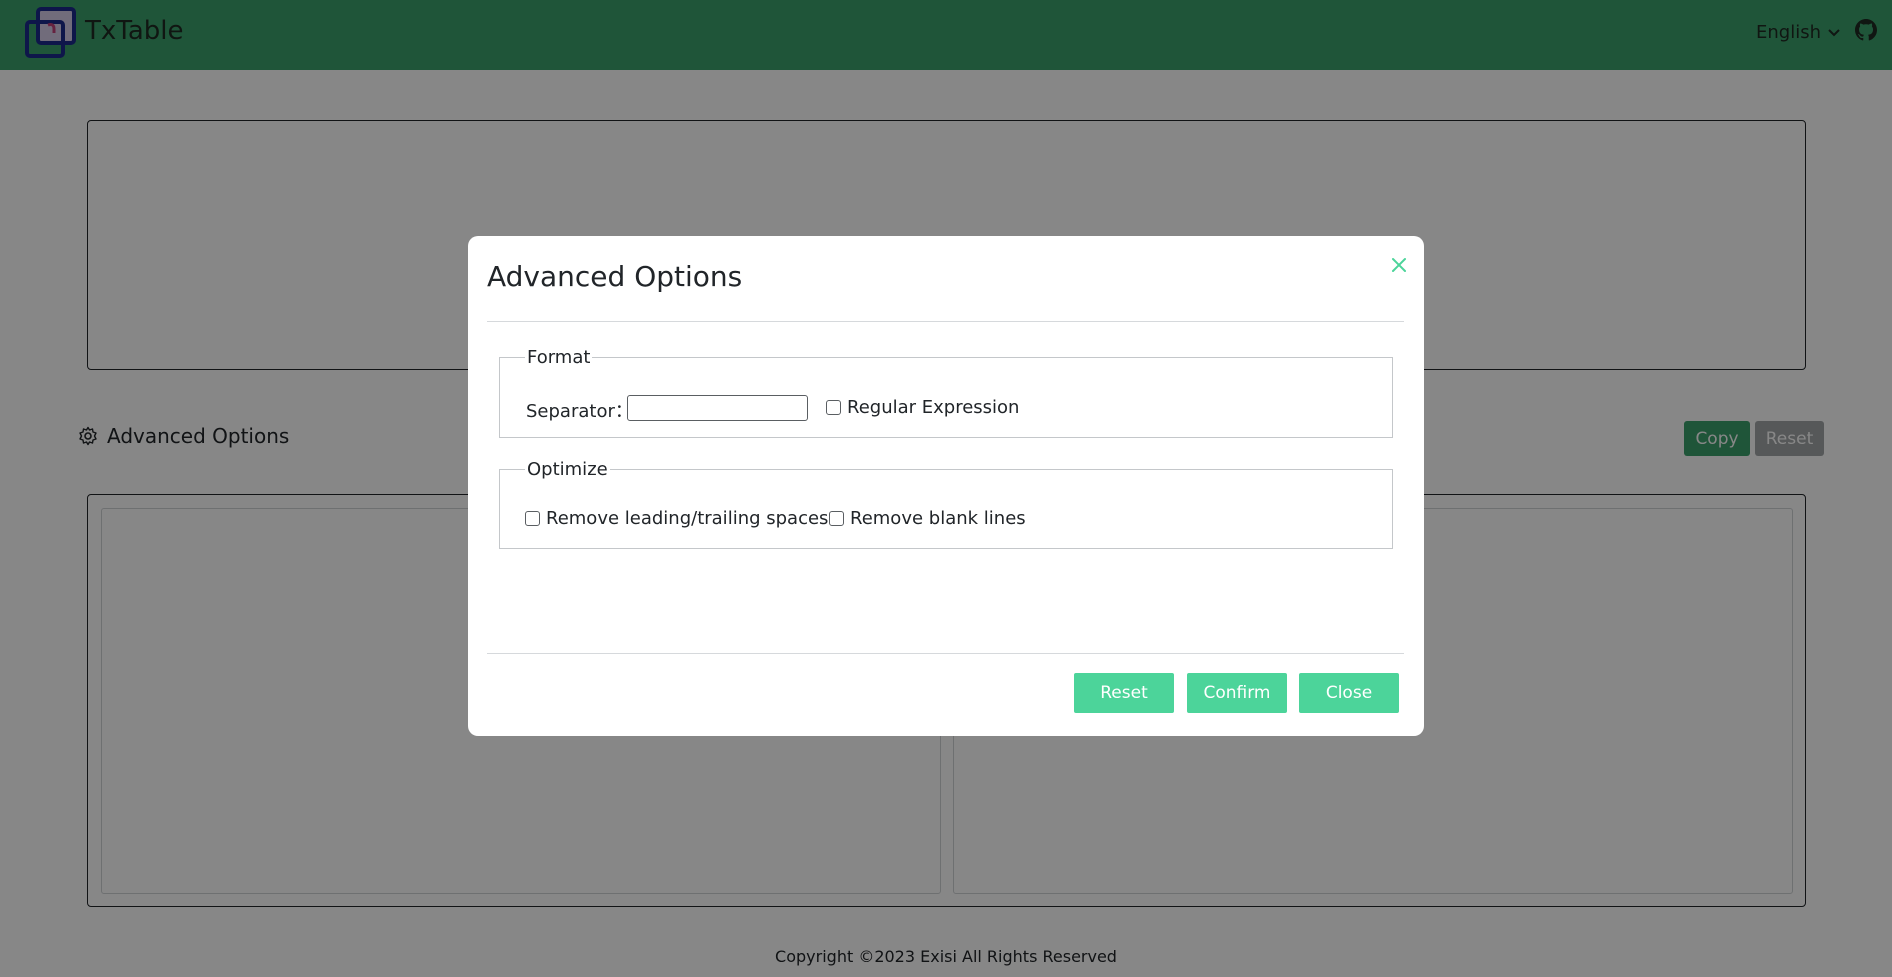 This screenshot has width=1892, height=977. I want to click on modal-footer-divider, so click(945, 653).